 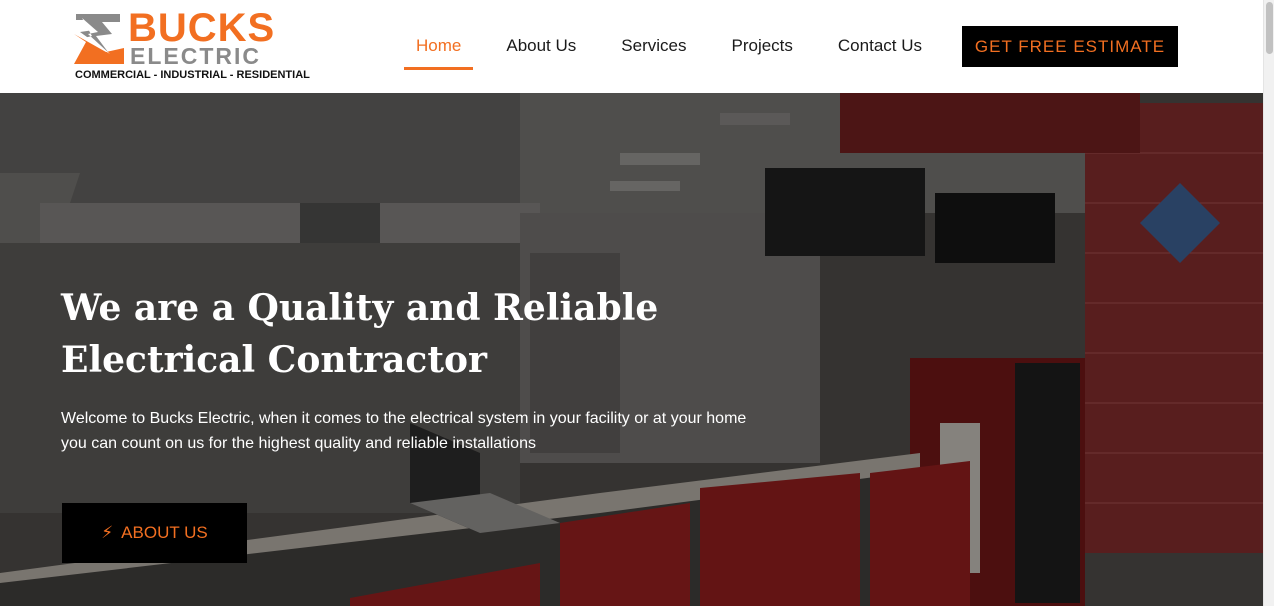 What do you see at coordinates (192, 75) in the screenshot?
I see `logo-tagline: COMMERCIAL - INDUSTRIAL - RESIDENTIAL` at bounding box center [192, 75].